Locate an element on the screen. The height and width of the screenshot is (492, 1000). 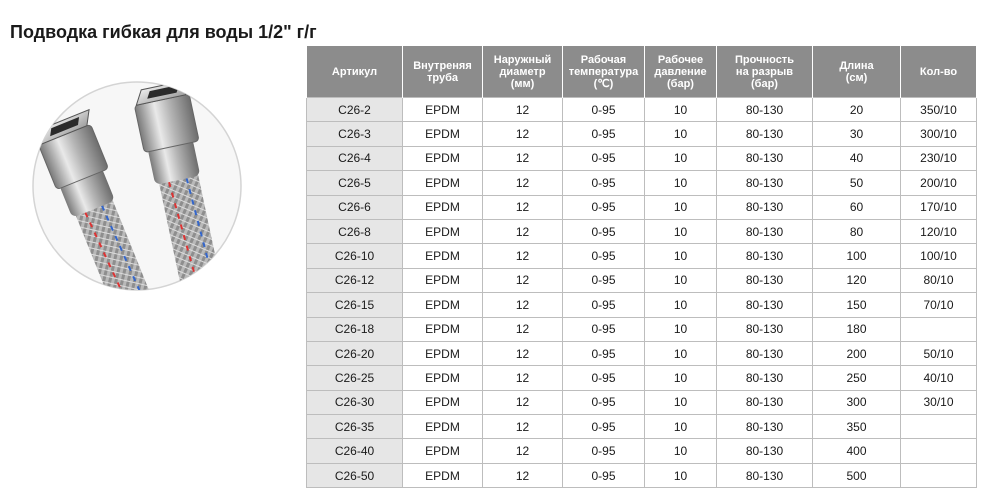
column-header-length: Длина (см) is located at coordinates (856, 72).